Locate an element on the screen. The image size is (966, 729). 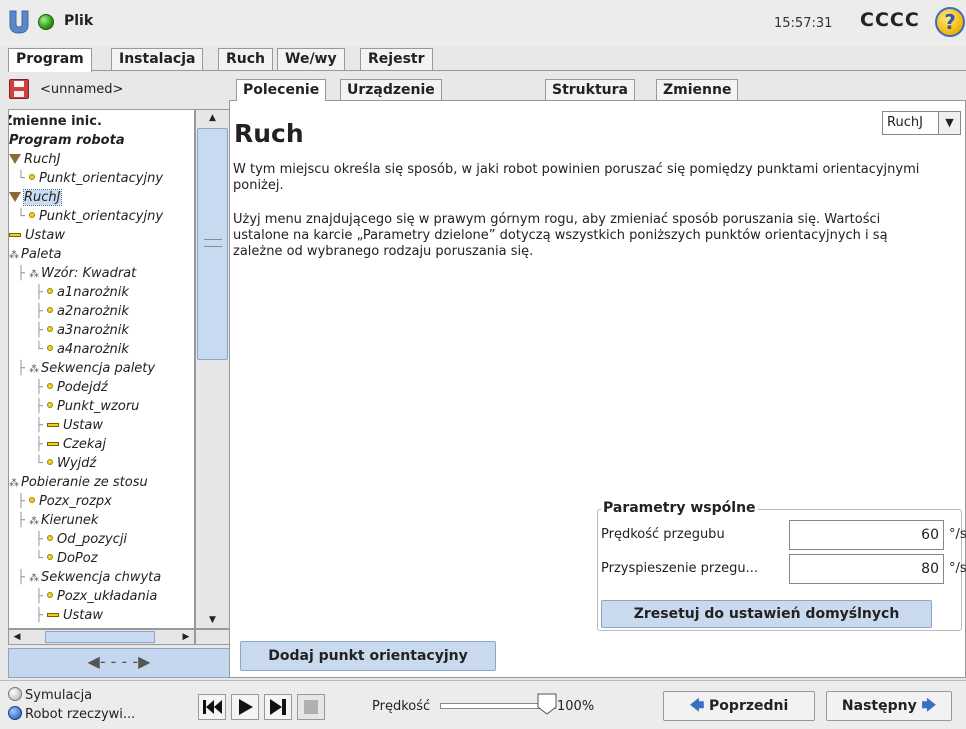
speed-value: 100% is located at coordinates (576, 706).